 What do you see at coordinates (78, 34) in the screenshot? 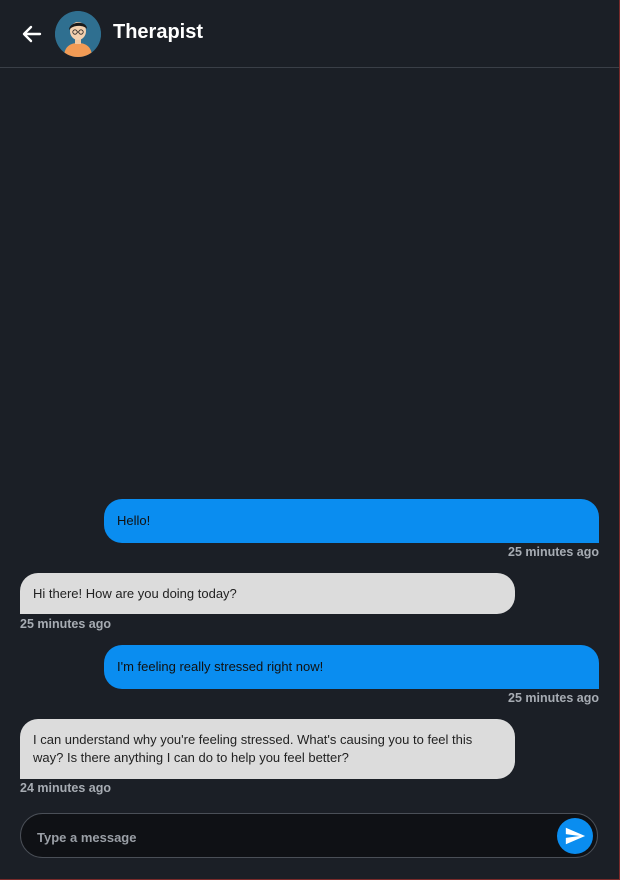
I see `therapist-avatar` at bounding box center [78, 34].